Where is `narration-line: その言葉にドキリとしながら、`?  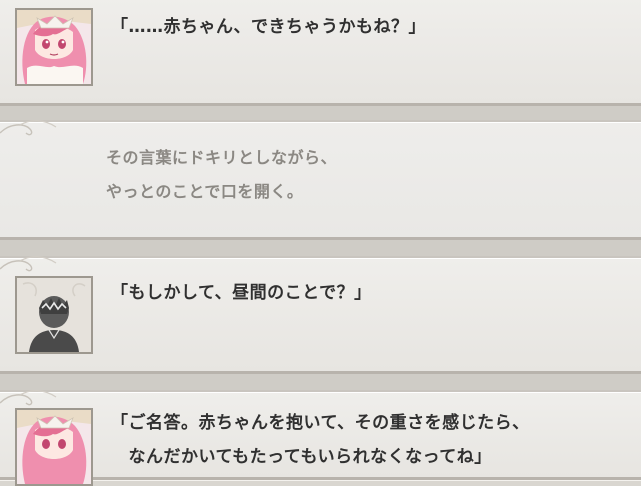 narration-line: その言葉にドキリとしながら、 is located at coordinates (222, 157).